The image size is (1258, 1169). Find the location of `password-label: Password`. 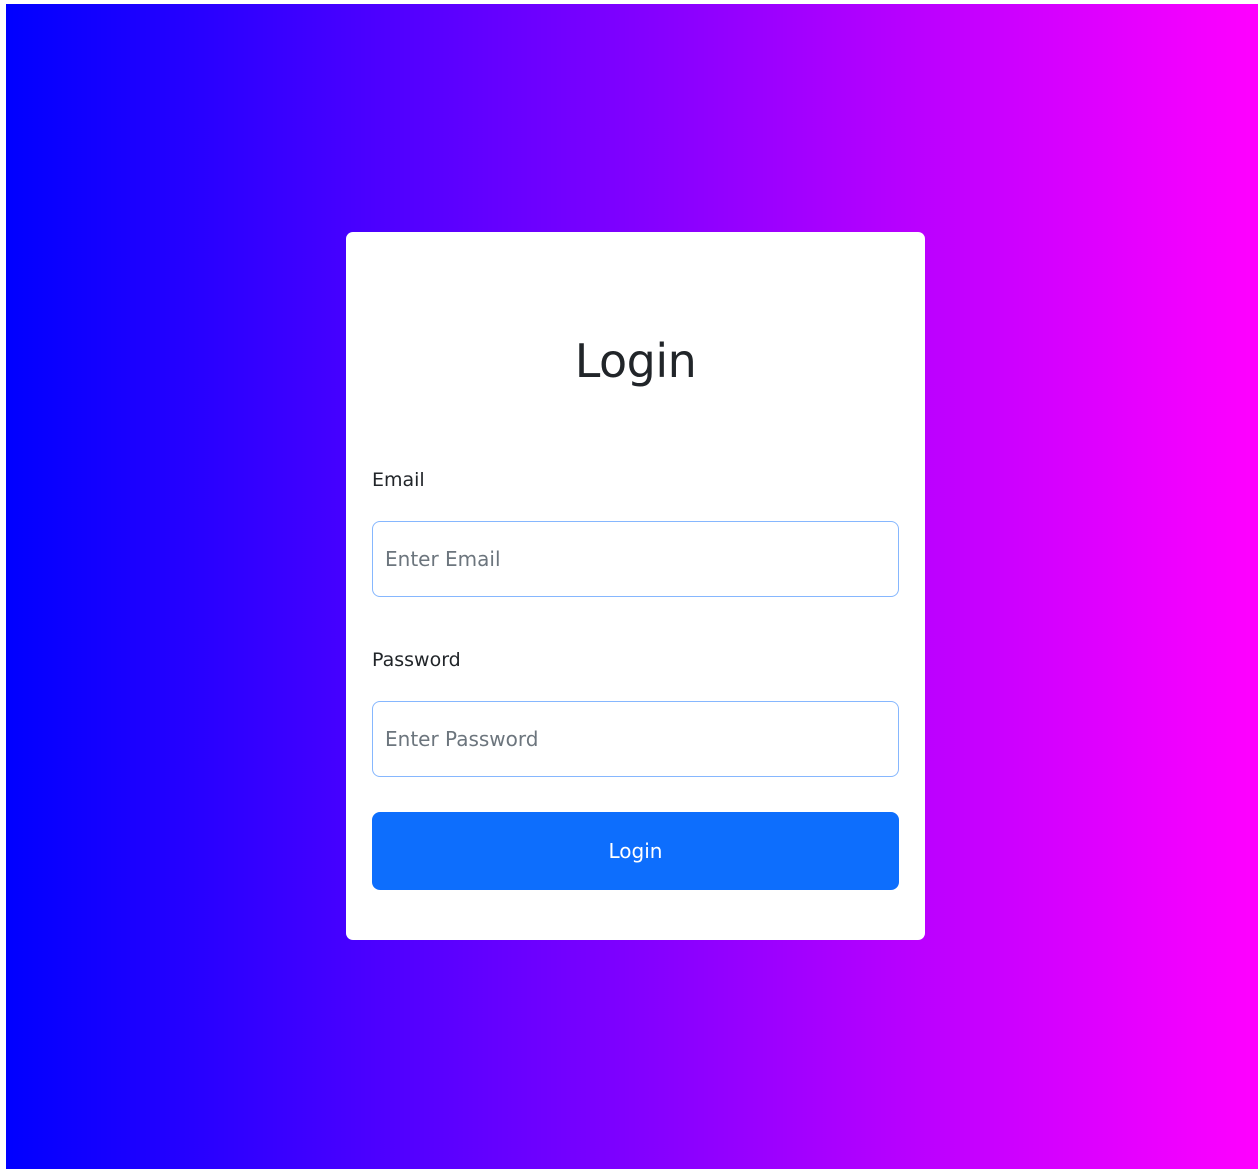

password-label: Password is located at coordinates (416, 660).